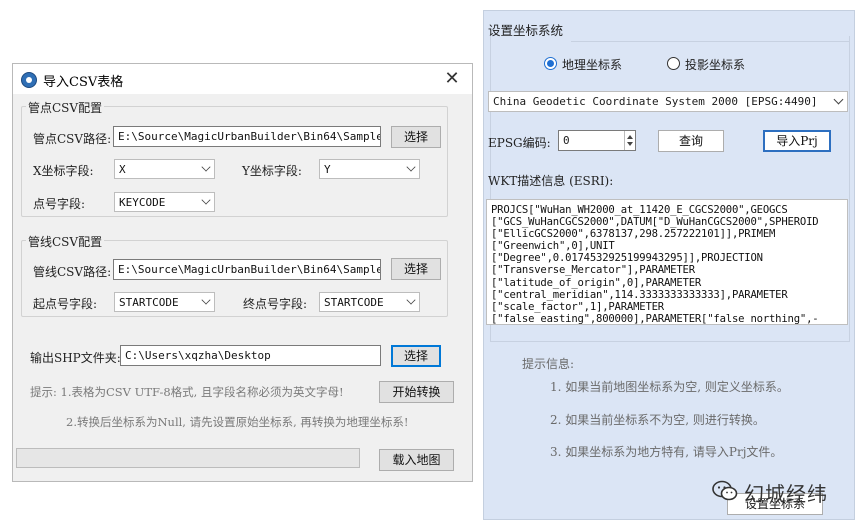 The width and height of the screenshot is (865, 530). What do you see at coordinates (75, 358) in the screenshot?
I see `output-folder-label: 输出SHP文件夹:` at bounding box center [75, 358].